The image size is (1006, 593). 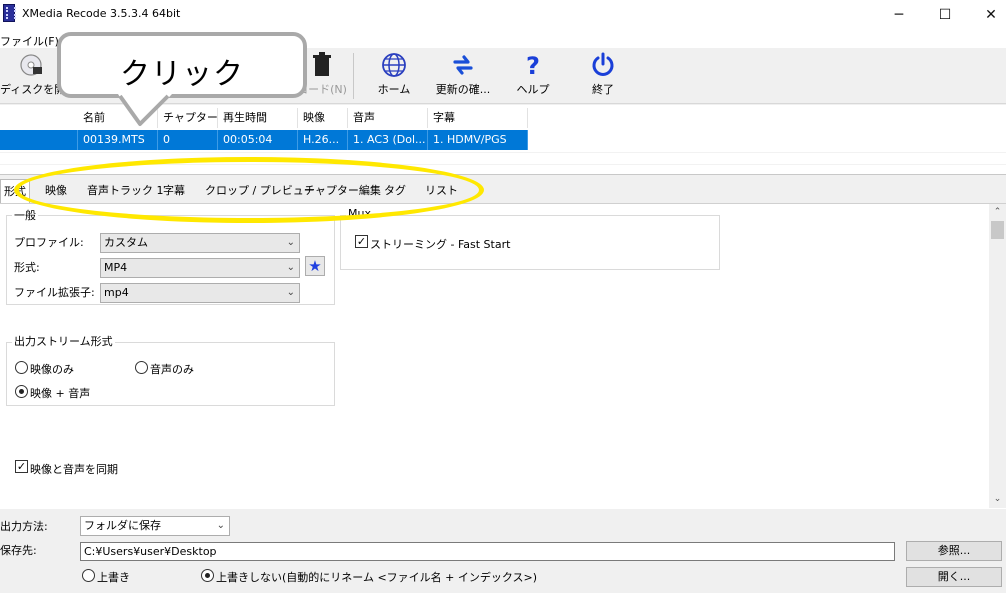 What do you see at coordinates (182, 74) in the screenshot?
I see `callout-text: クリック` at bounding box center [182, 74].